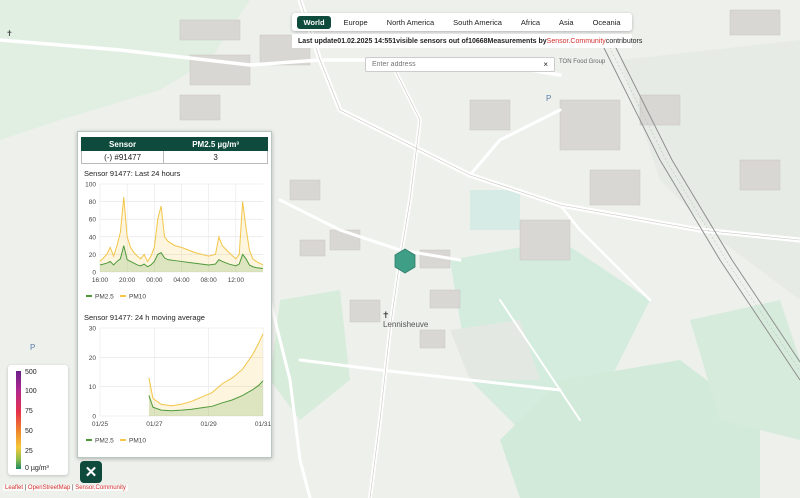  I want to click on chart-24h-x-tick-label: 08:00, so click(209, 280).